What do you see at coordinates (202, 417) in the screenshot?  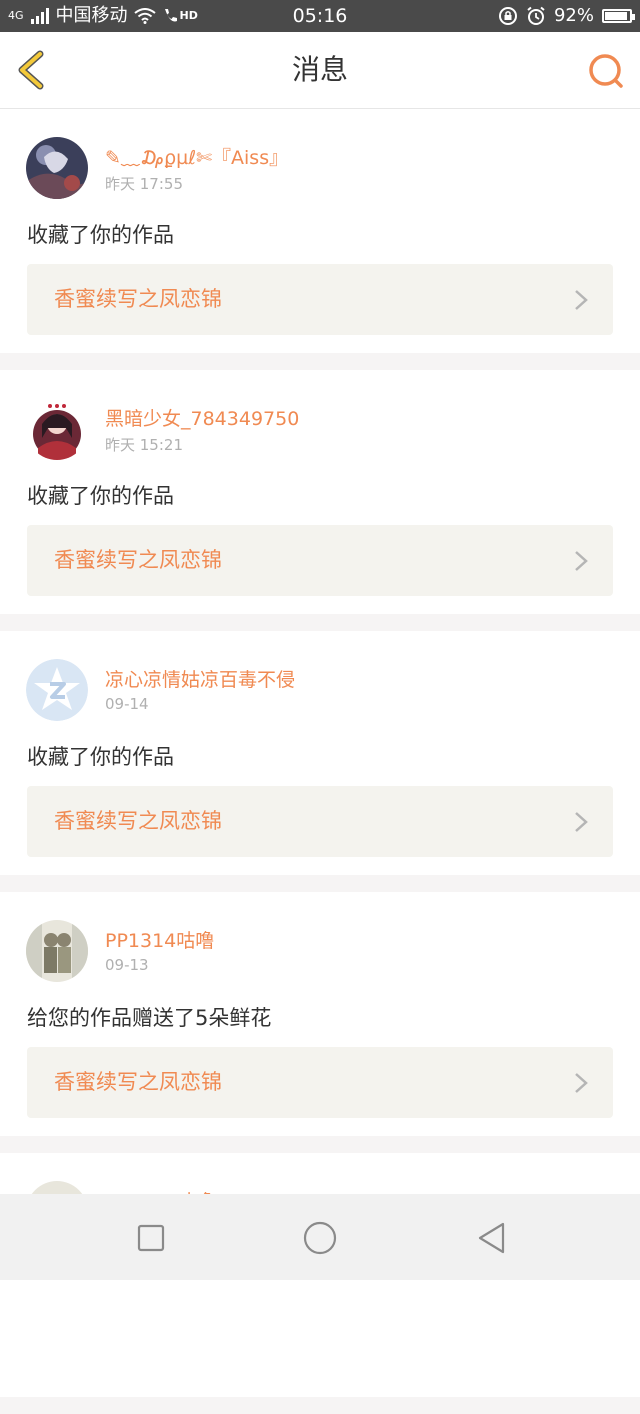 I see `user-name: 黑暗少女_784349750` at bounding box center [202, 417].